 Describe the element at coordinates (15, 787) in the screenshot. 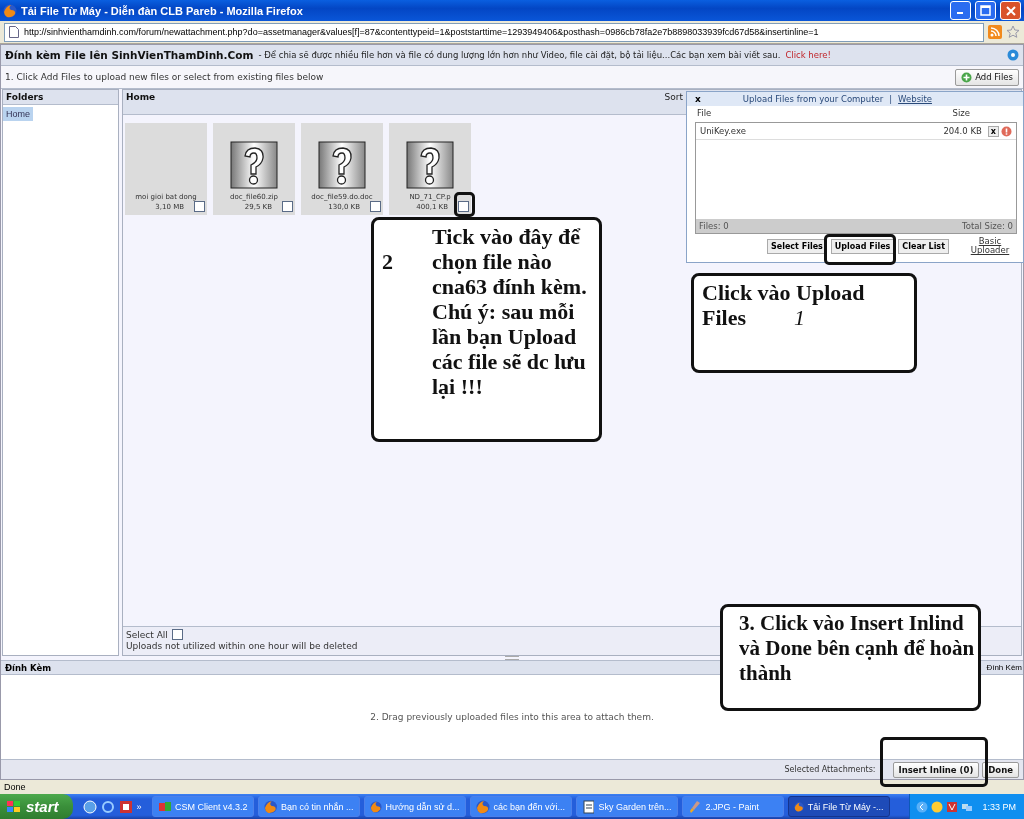

I see `status-text: Done` at that location.